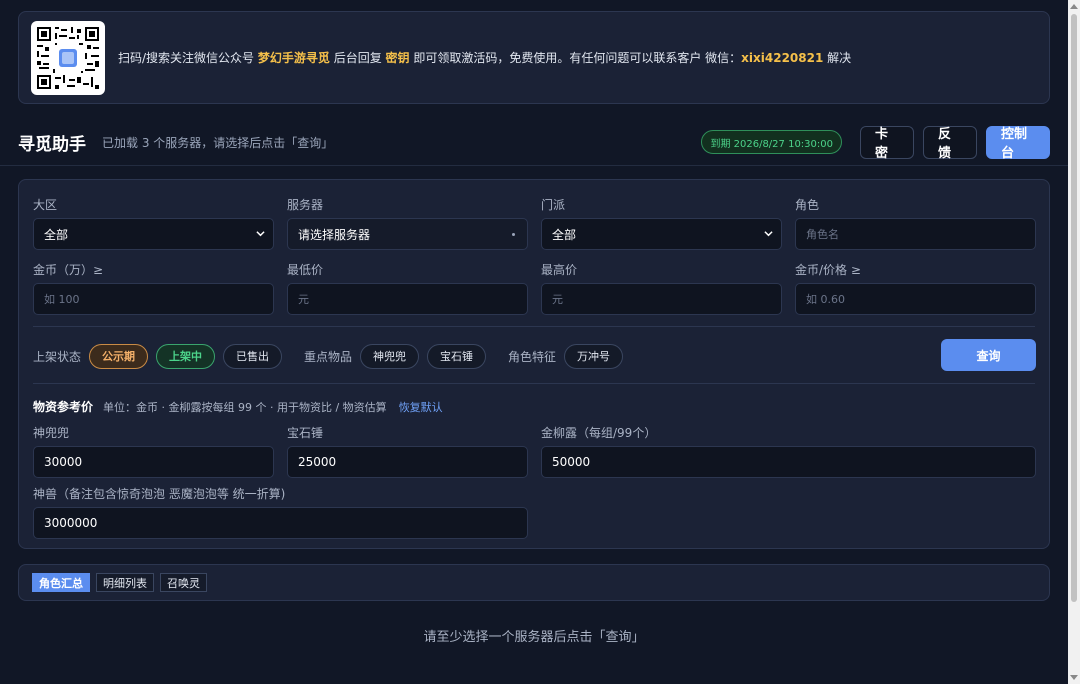 This screenshot has height=684, width=1080. I want to click on query-button: 查询, so click(988, 355).